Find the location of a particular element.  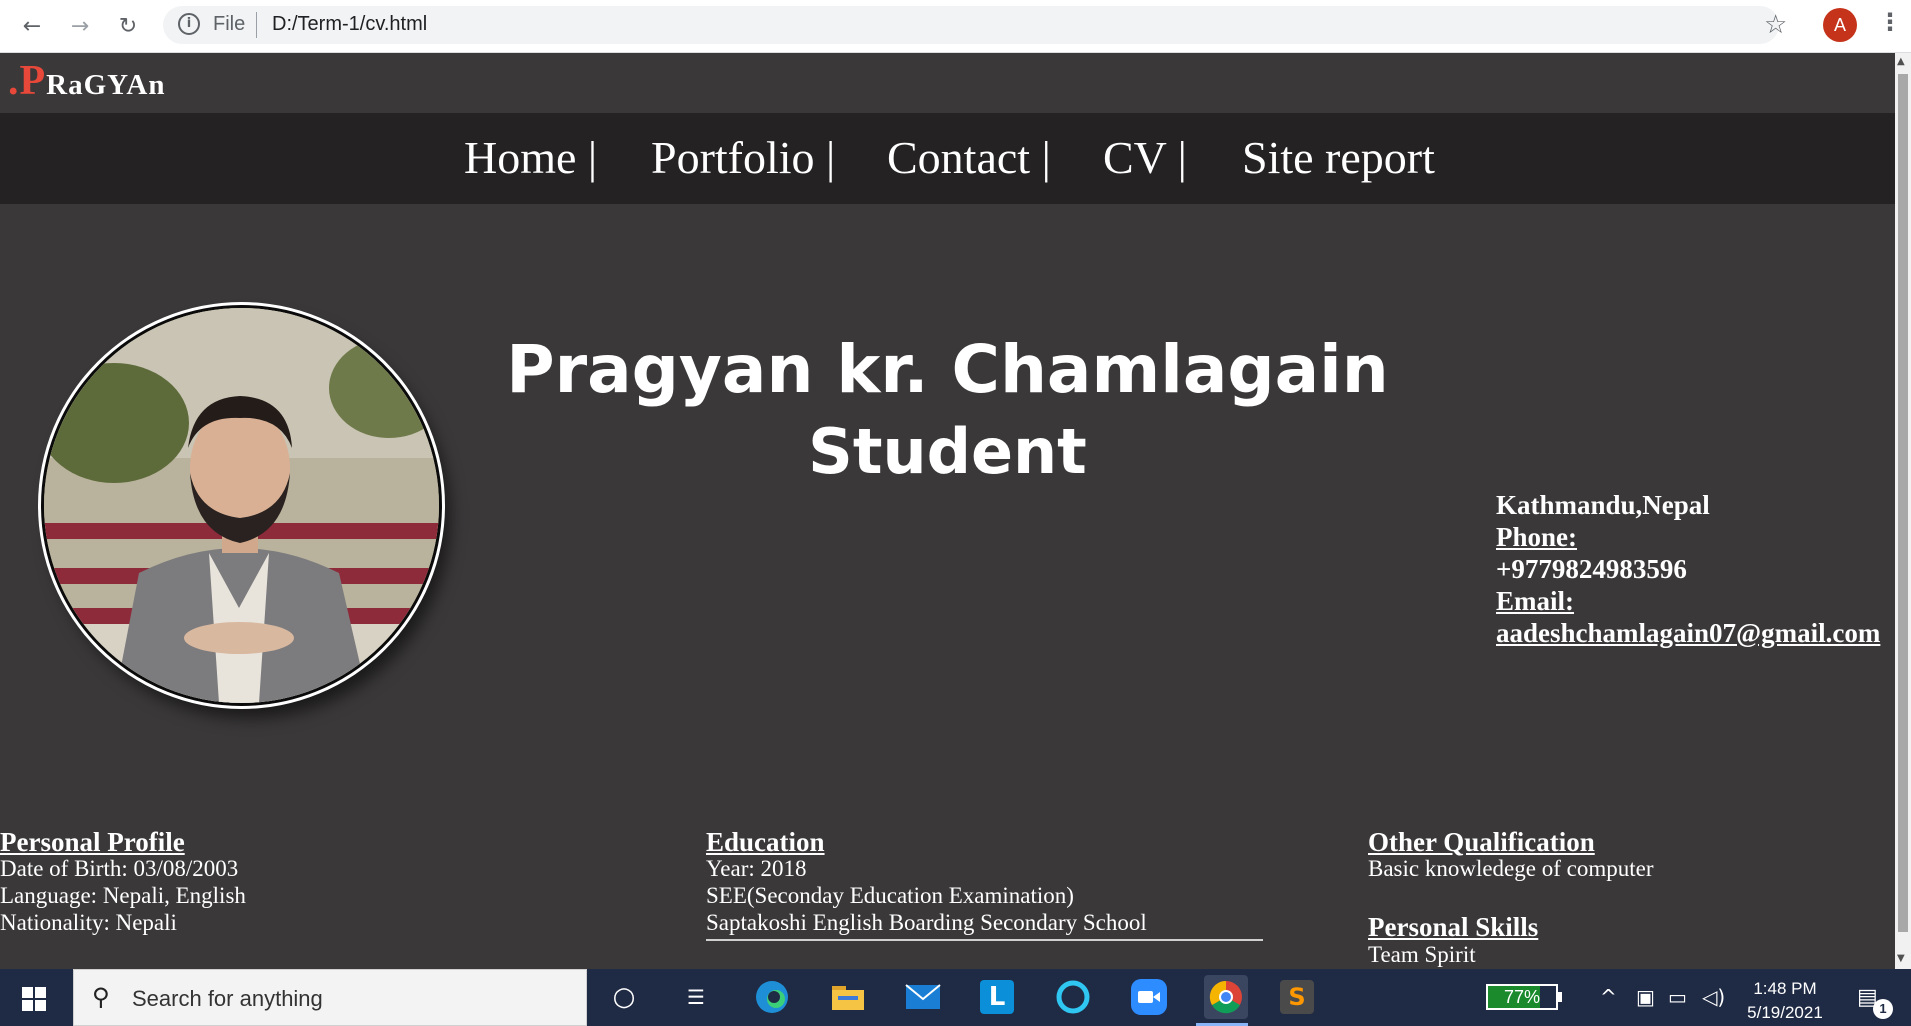

clock-date: 5/19/2021 is located at coordinates (1785, 1012).